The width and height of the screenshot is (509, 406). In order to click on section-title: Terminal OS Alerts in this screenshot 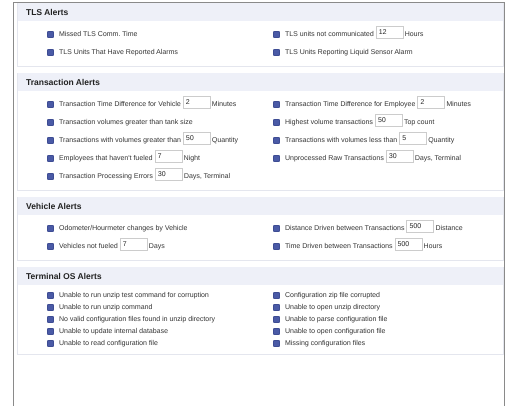, I will do `click(260, 276)`.